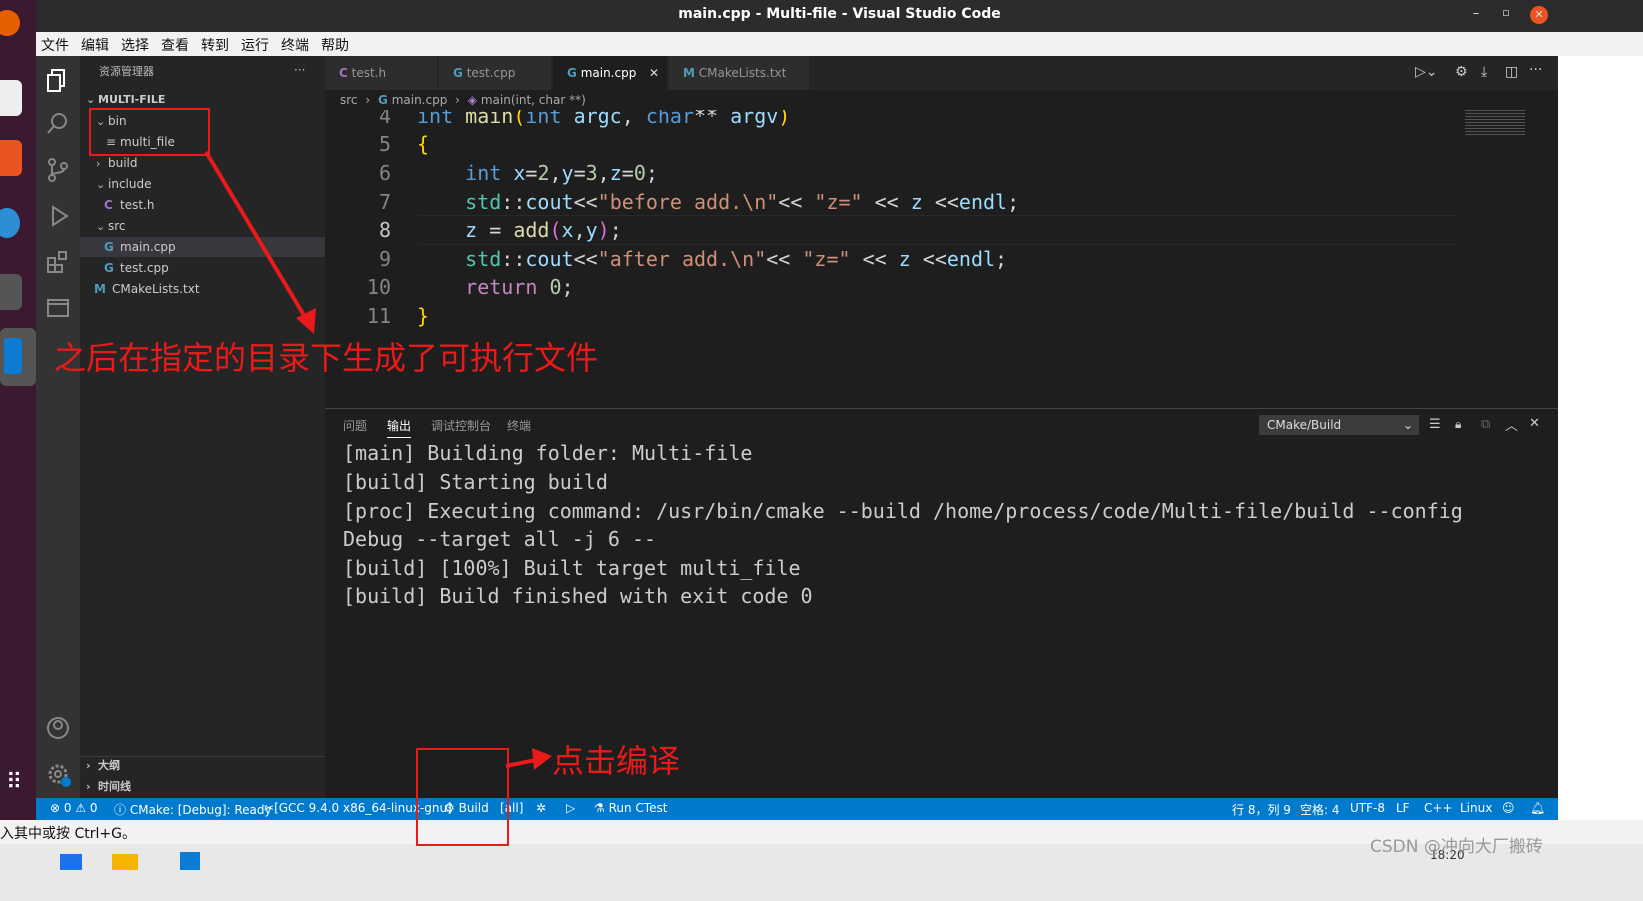 The height and width of the screenshot is (901, 1643). I want to click on annotation-build-note: 点击编译, so click(616, 761).